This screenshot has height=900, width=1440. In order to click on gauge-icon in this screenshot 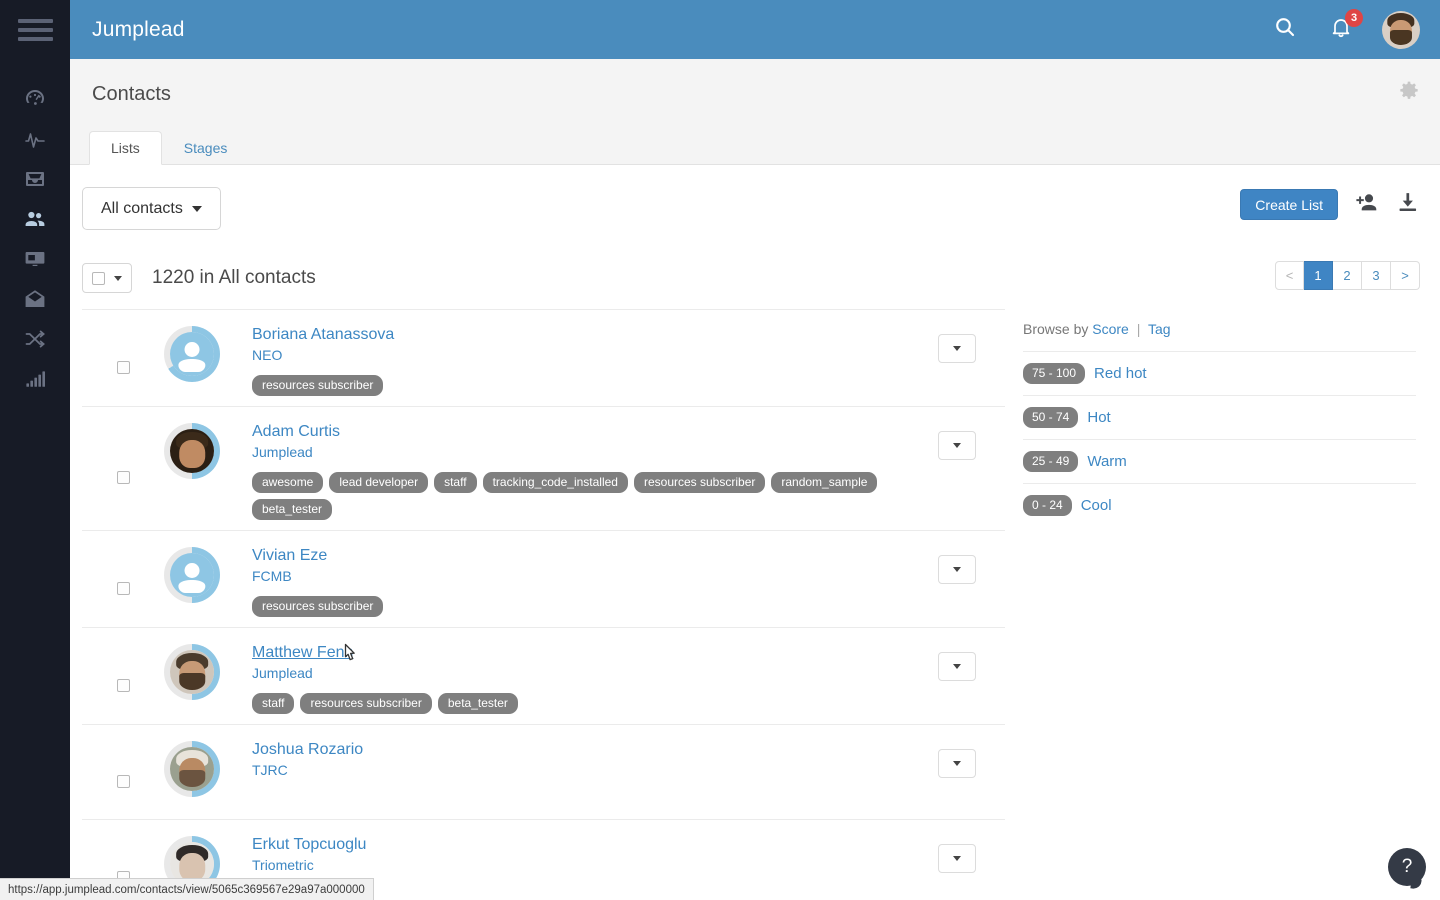, I will do `click(35, 99)`.